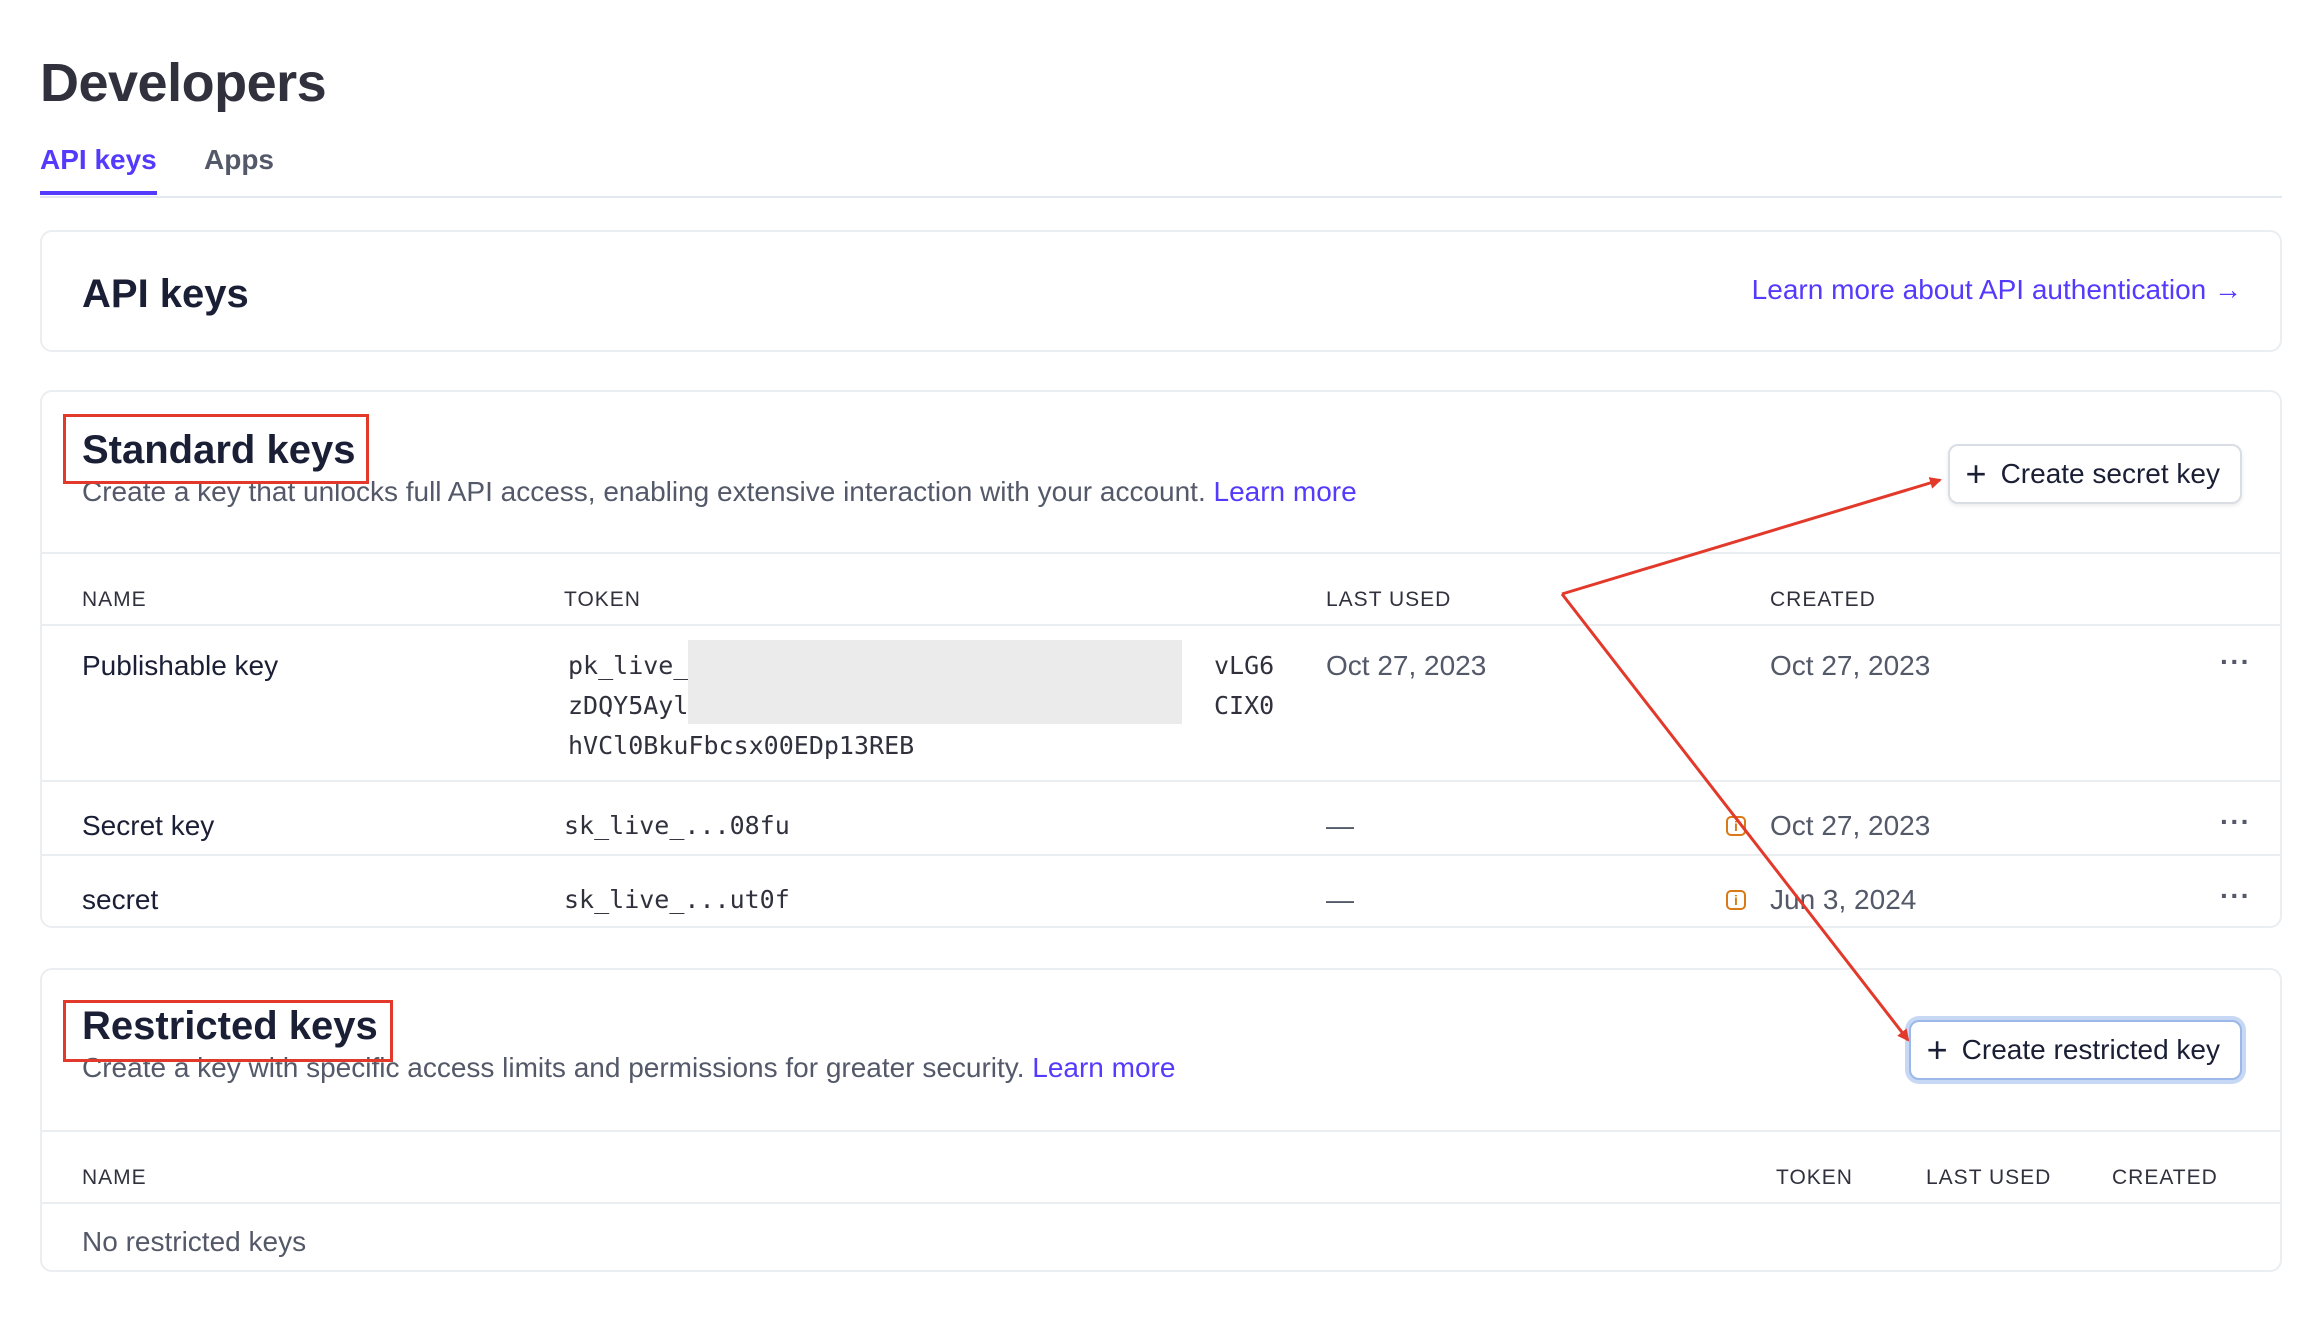 The image size is (2322, 1332). I want to click on create-restricted-key-button: + Create restricted key, so click(2075, 1050).